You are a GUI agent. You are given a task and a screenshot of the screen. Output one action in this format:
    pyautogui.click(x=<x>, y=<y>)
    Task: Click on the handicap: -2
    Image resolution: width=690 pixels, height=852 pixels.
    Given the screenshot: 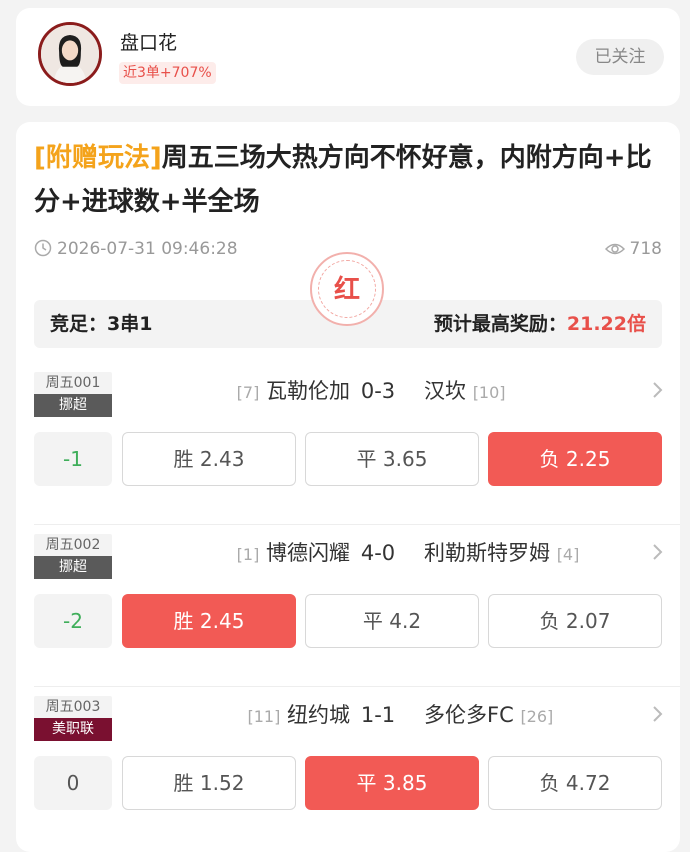 What is the action you would take?
    pyautogui.click(x=73, y=621)
    